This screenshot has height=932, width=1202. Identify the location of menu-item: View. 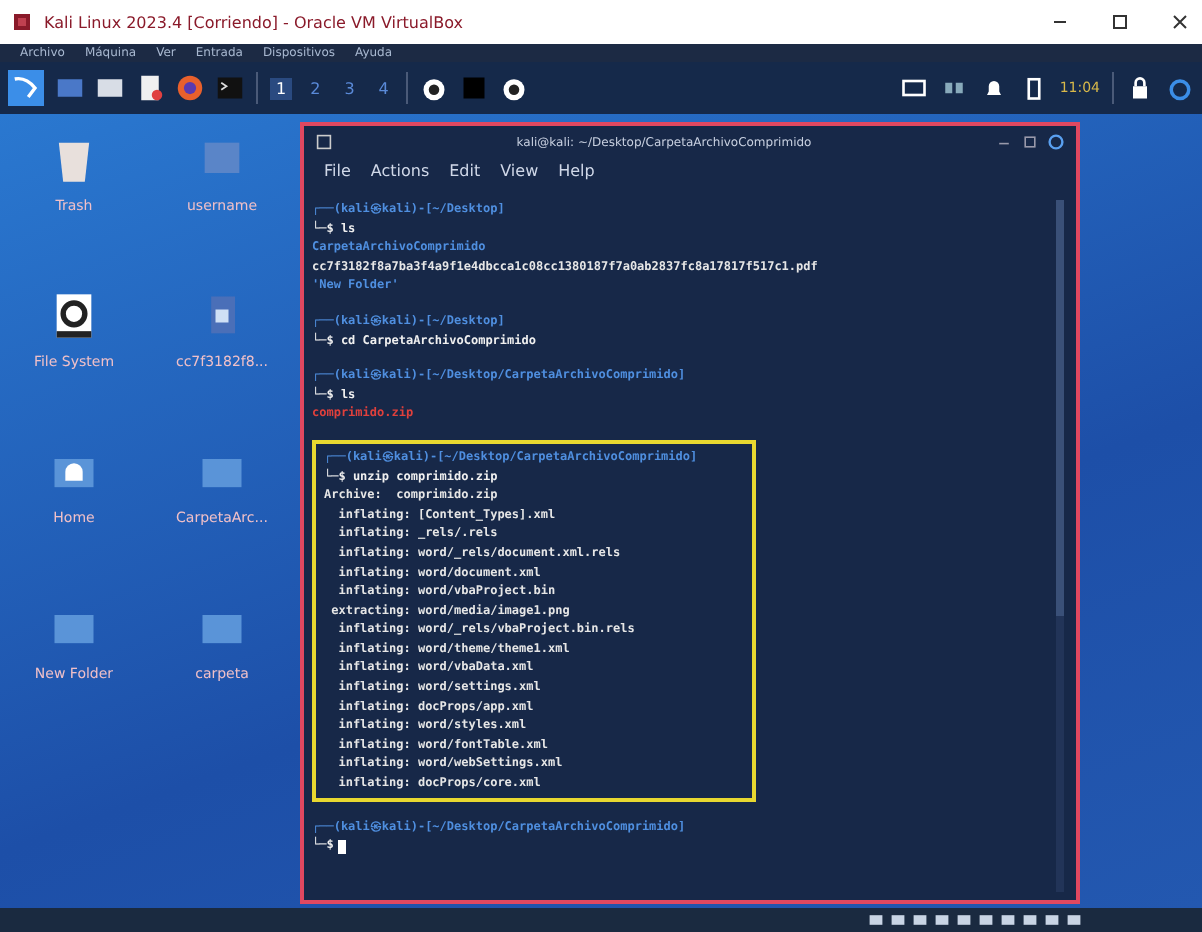
(519, 171).